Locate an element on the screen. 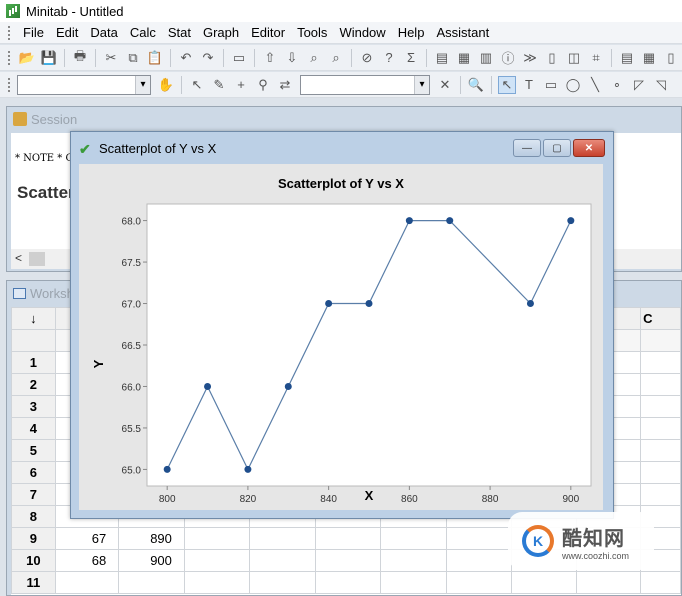  cut-icon: ✂ is located at coordinates (111, 58).